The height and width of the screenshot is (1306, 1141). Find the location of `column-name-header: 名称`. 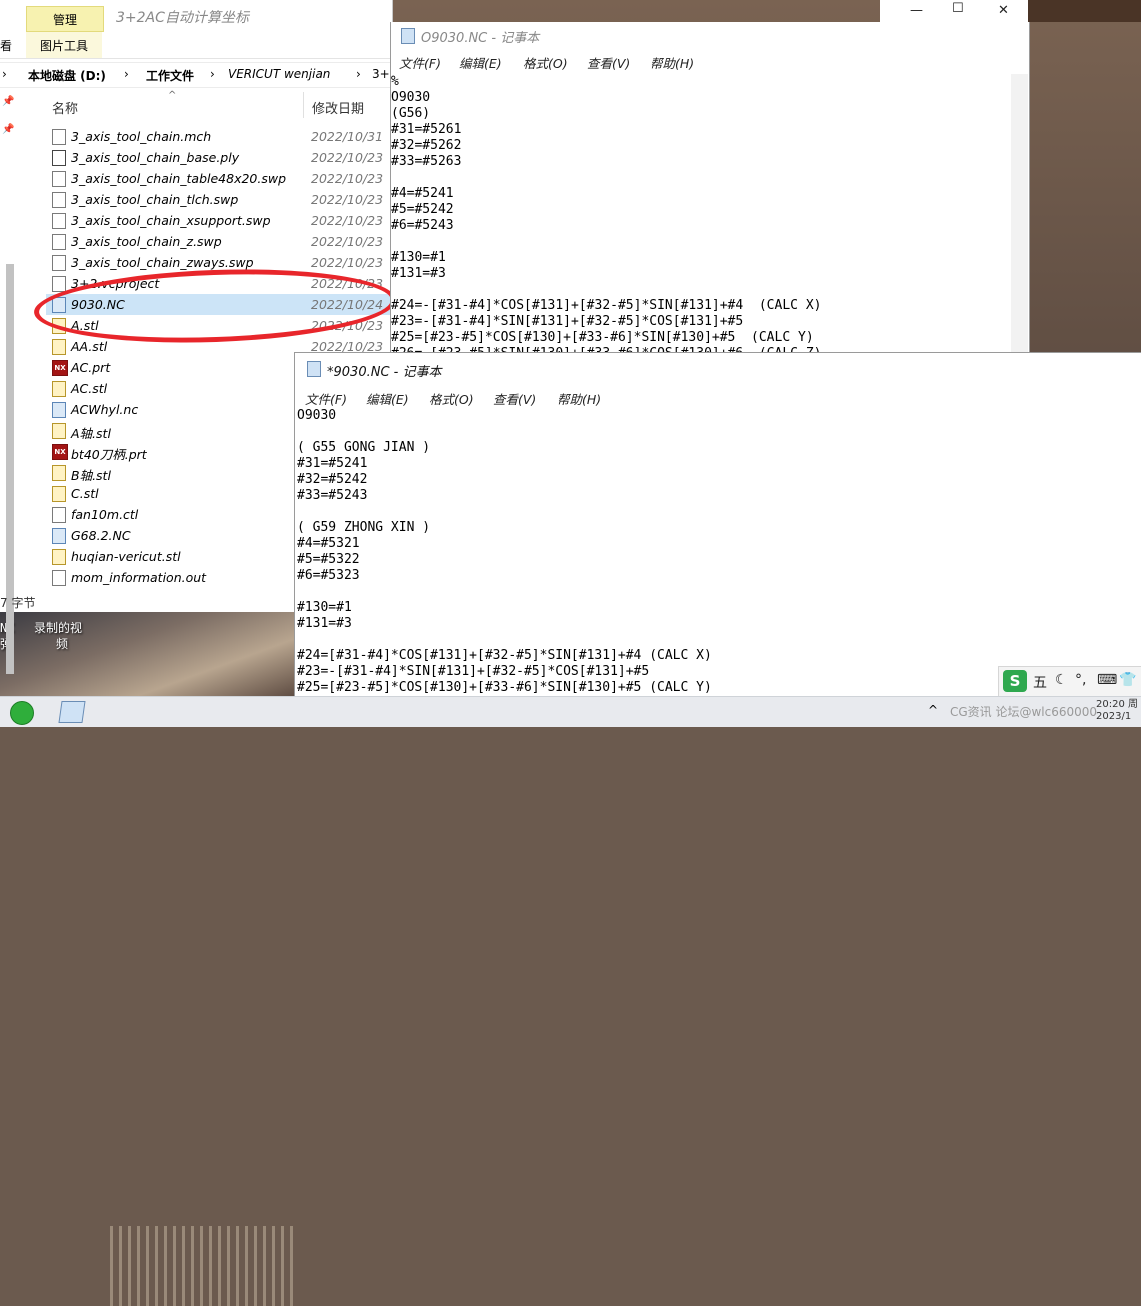

column-name-header: 名称 is located at coordinates (65, 107).